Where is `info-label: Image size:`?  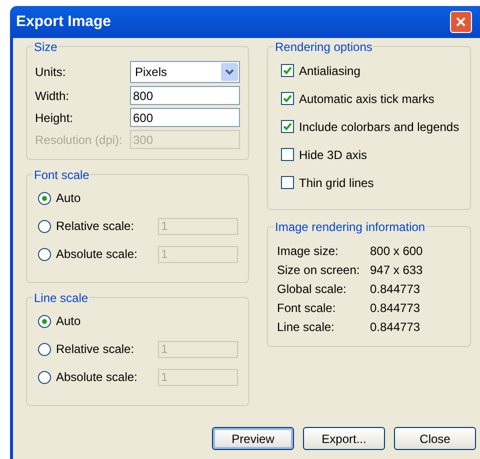 info-label: Image size: is located at coordinates (308, 251).